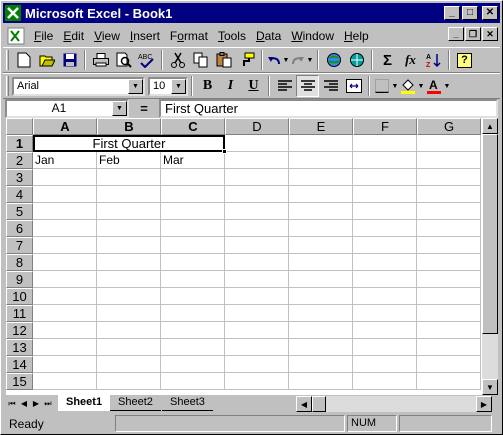  I want to click on formula-input: First Quarter, so click(328, 108).